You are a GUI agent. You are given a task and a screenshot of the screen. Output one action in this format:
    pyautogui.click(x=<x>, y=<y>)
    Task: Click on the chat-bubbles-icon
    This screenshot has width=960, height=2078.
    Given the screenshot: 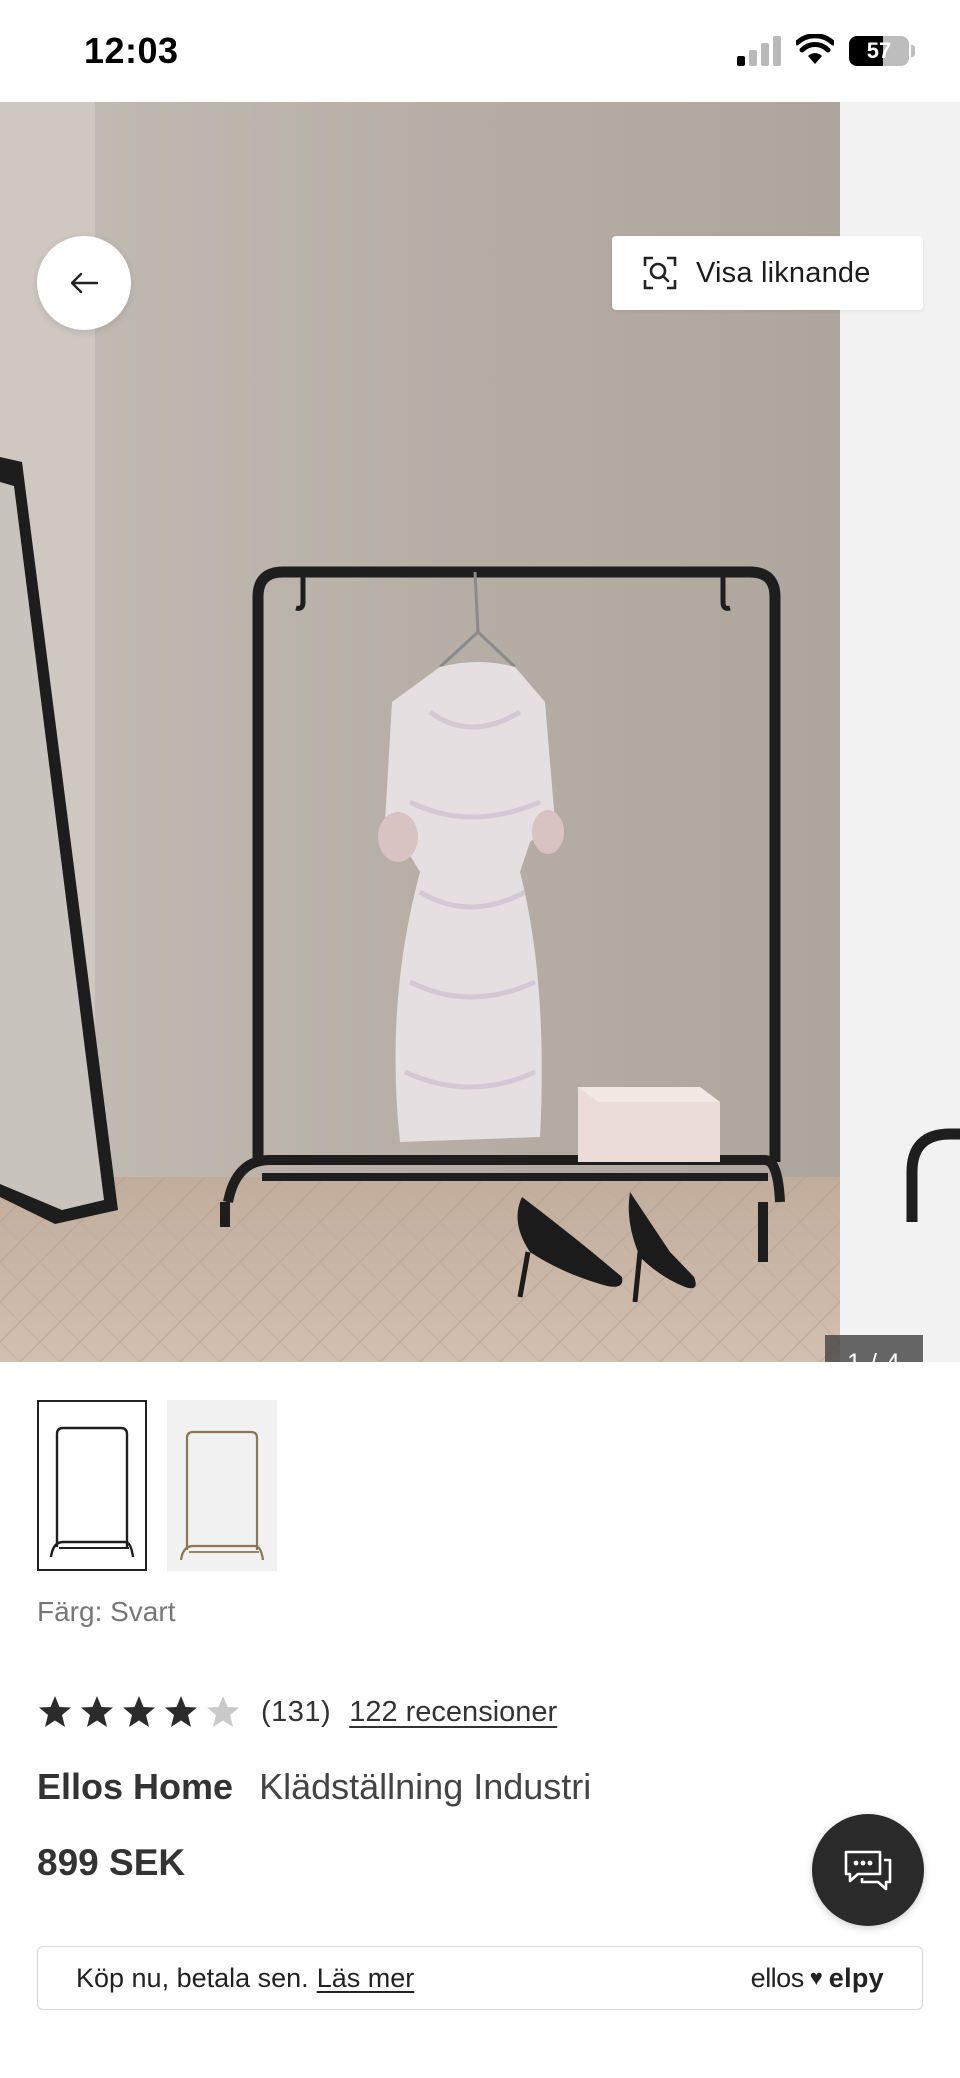 What is the action you would take?
    pyautogui.click(x=868, y=1870)
    